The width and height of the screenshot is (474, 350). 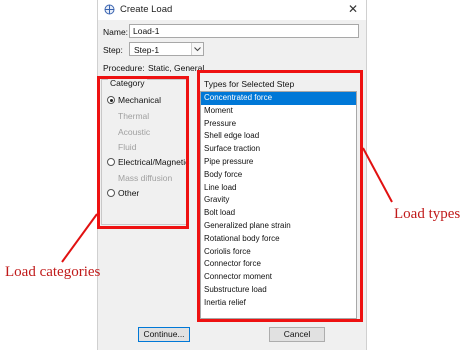 I want to click on types-leader-line, so click(x=377, y=175).